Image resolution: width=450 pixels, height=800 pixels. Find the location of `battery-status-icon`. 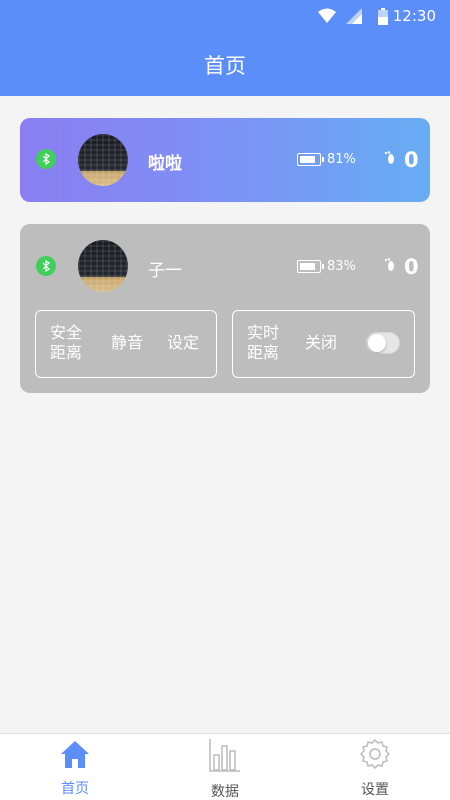

battery-status-icon is located at coordinates (383, 16).